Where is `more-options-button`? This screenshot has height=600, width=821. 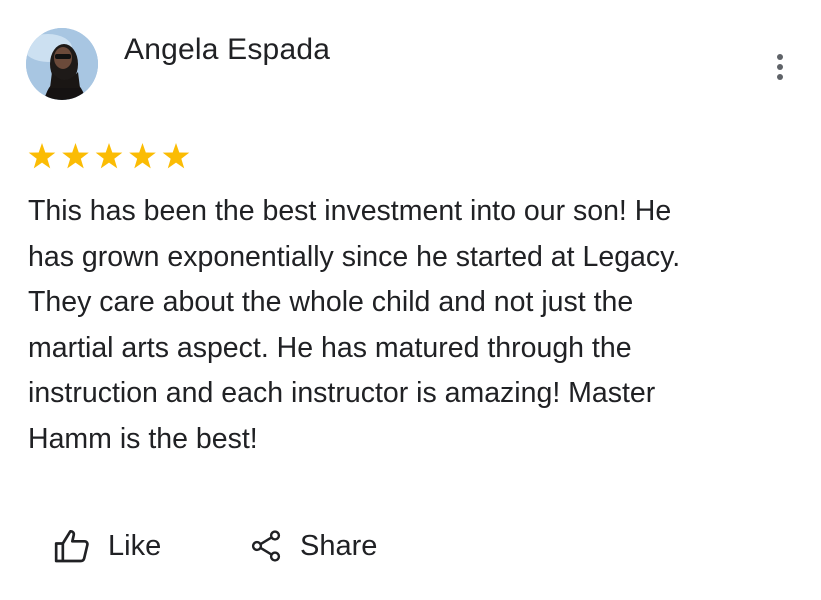
more-options-button is located at coordinates (780, 67).